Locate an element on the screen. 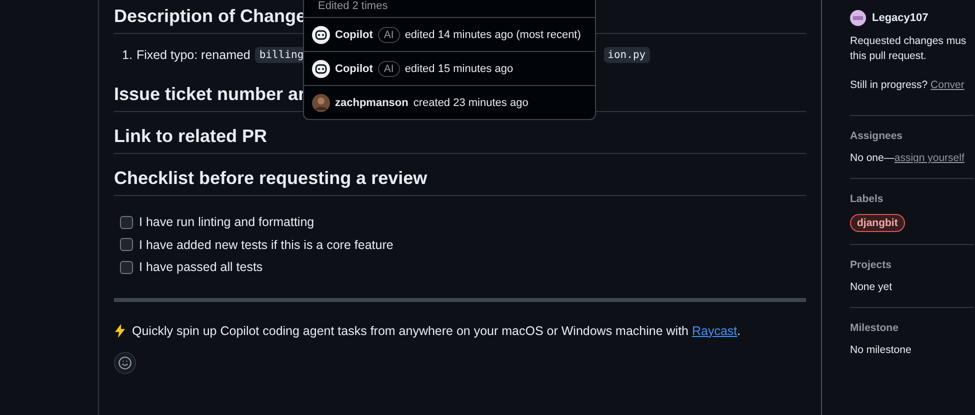 The image size is (975, 415). add-reaction-button is located at coordinates (125, 363).